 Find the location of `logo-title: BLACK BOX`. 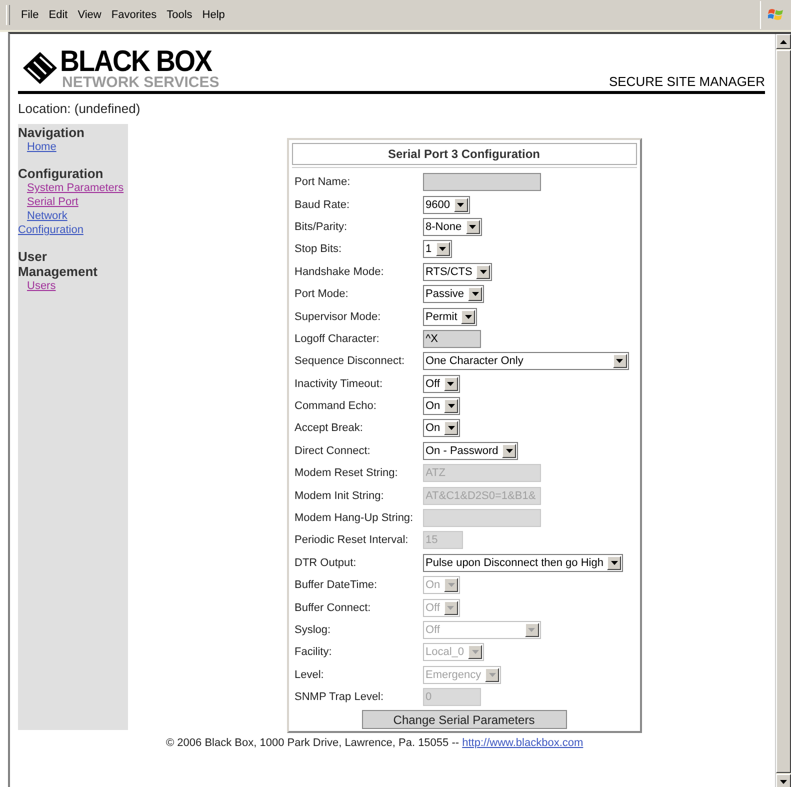

logo-title: BLACK BOX is located at coordinates (136, 61).